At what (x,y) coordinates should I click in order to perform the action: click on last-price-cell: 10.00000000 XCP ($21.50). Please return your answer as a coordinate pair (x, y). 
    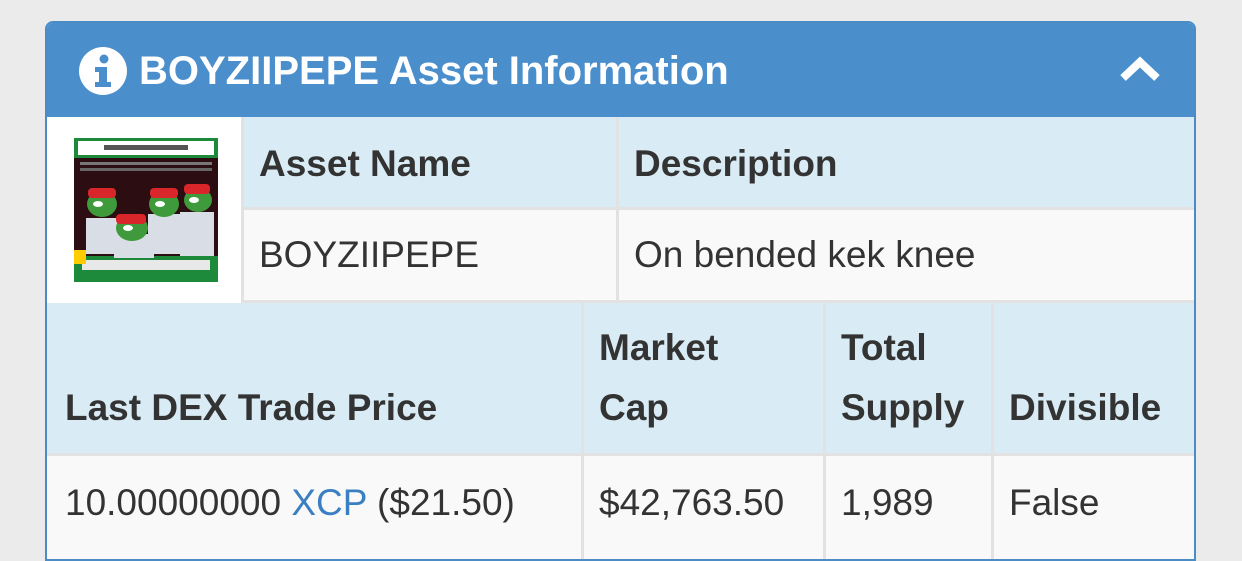
    Looking at the image, I should click on (315, 507).